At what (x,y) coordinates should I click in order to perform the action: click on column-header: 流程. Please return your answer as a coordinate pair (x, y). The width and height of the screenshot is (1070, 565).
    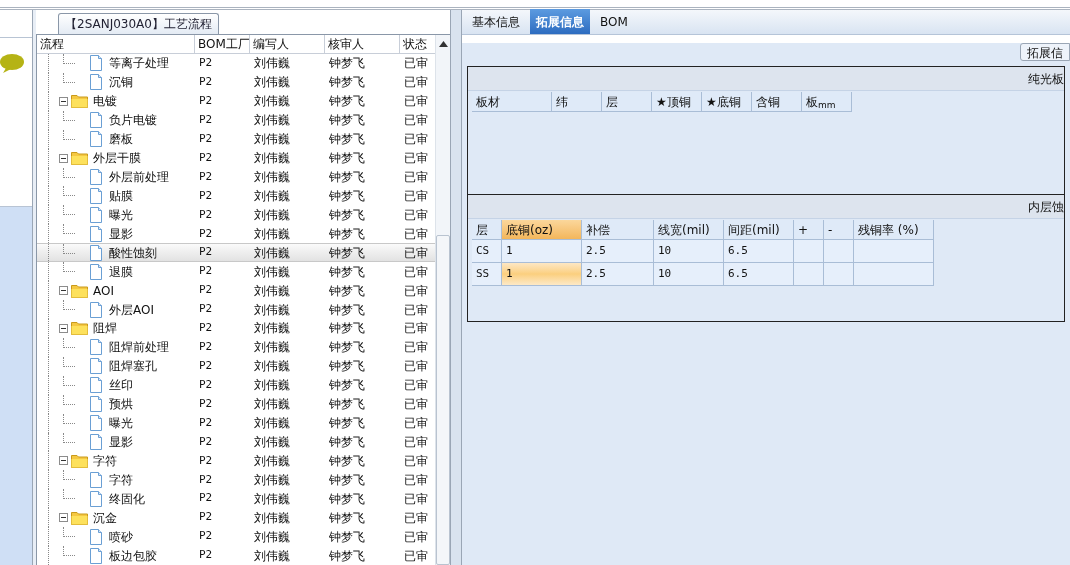
    Looking at the image, I should click on (116, 44).